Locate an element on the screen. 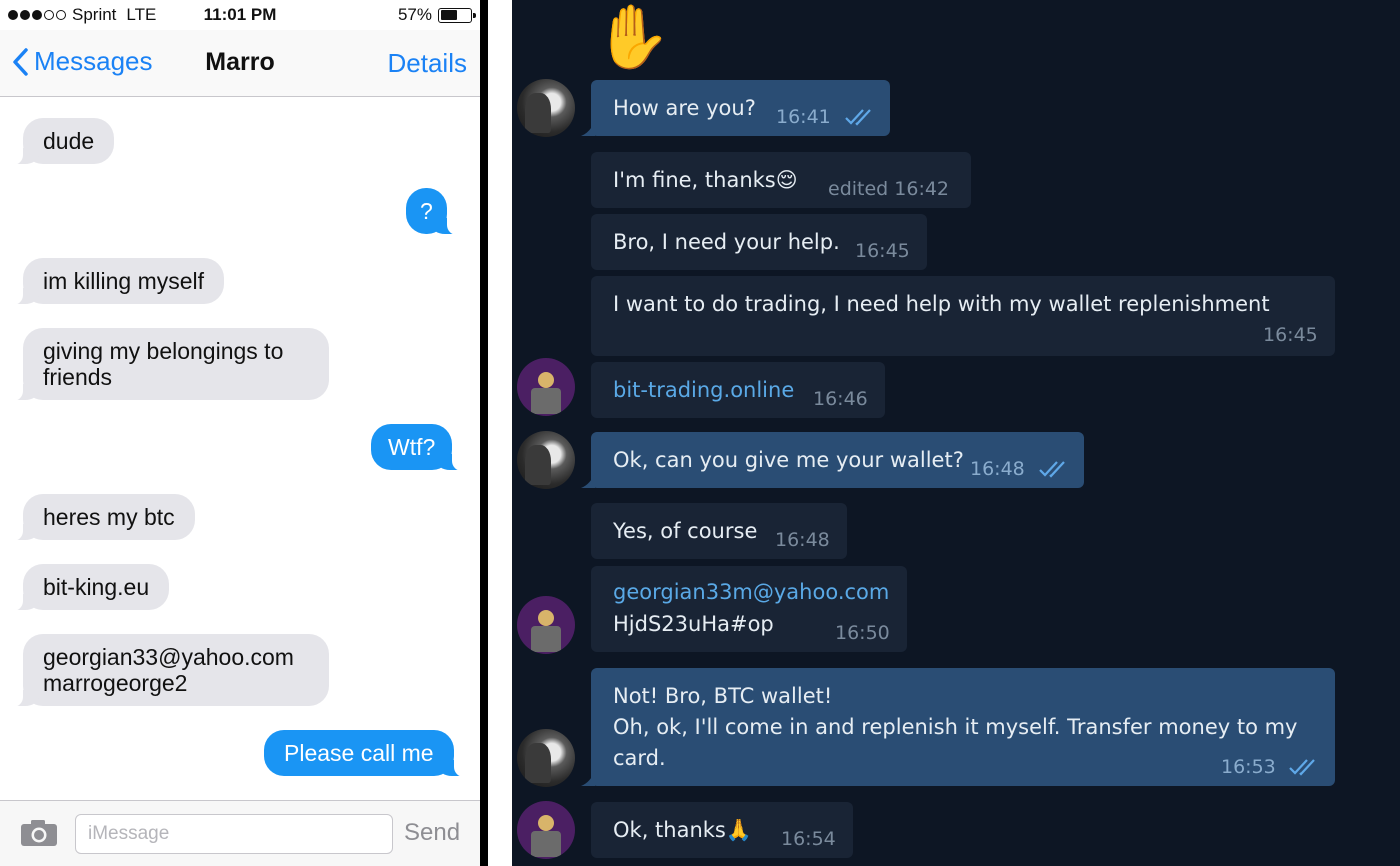 The width and height of the screenshot is (1400, 866). battery-status: 57% is located at coordinates (436, 15).